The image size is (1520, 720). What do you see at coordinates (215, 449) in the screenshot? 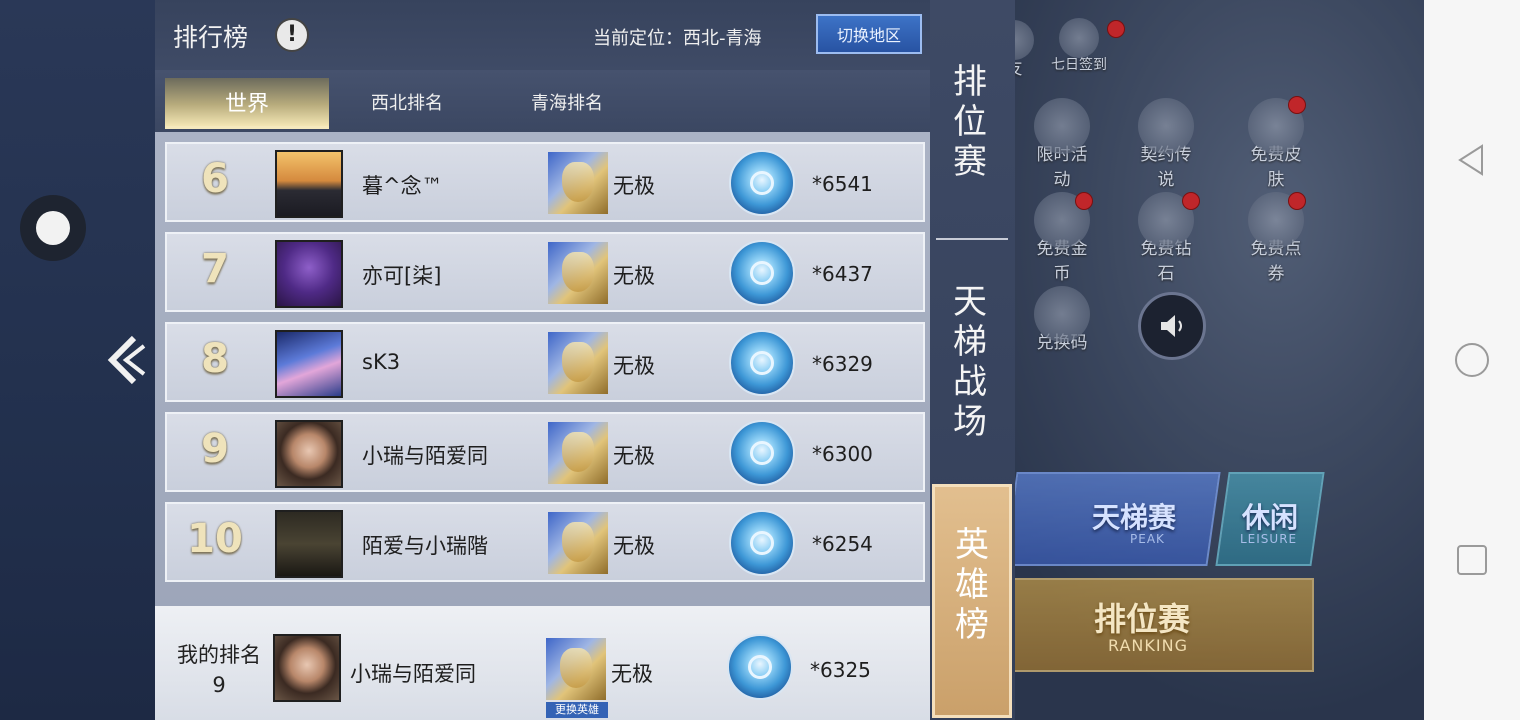
I see `rank-number: 9` at bounding box center [215, 449].